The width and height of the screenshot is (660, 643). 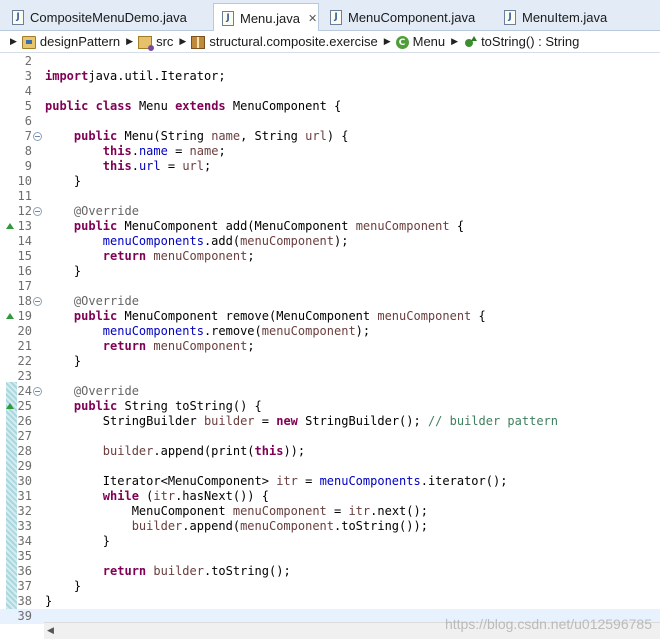 I want to click on code-line: 18 @Override, so click(x=330, y=301).